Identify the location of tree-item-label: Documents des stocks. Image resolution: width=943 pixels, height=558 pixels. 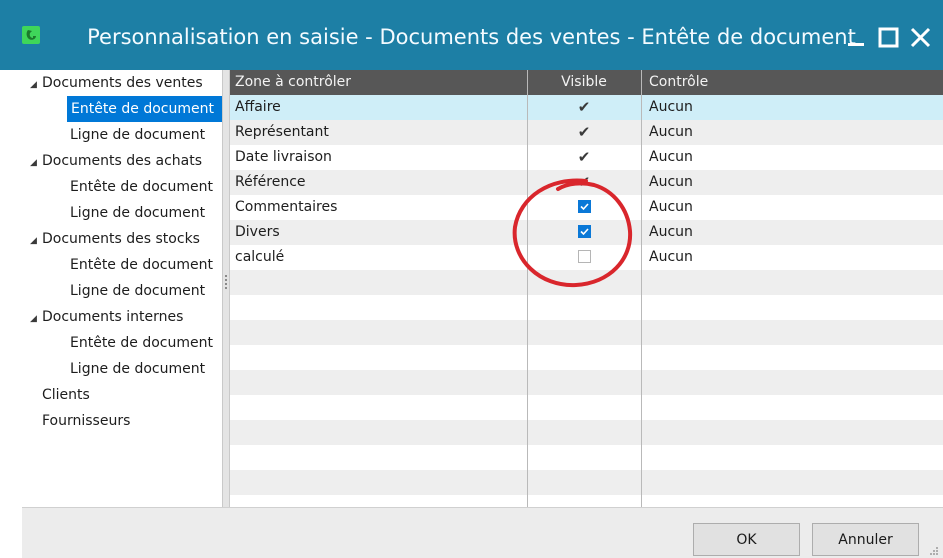
(121, 239).